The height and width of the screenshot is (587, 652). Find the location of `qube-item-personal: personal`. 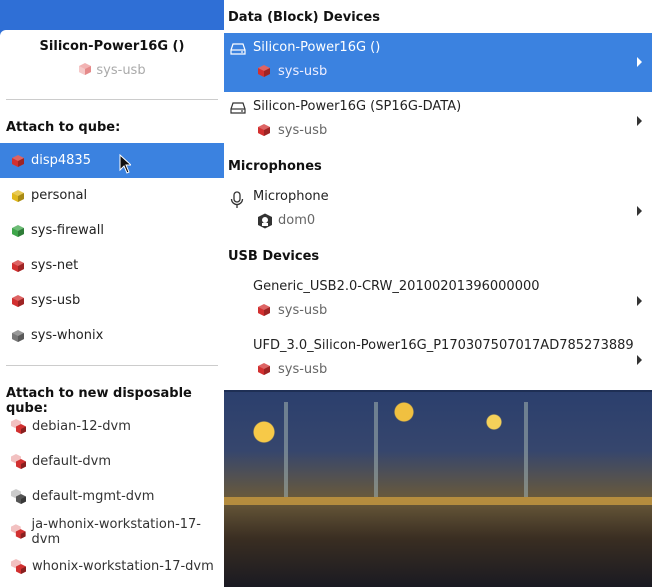

qube-item-personal: personal is located at coordinates (112, 195).